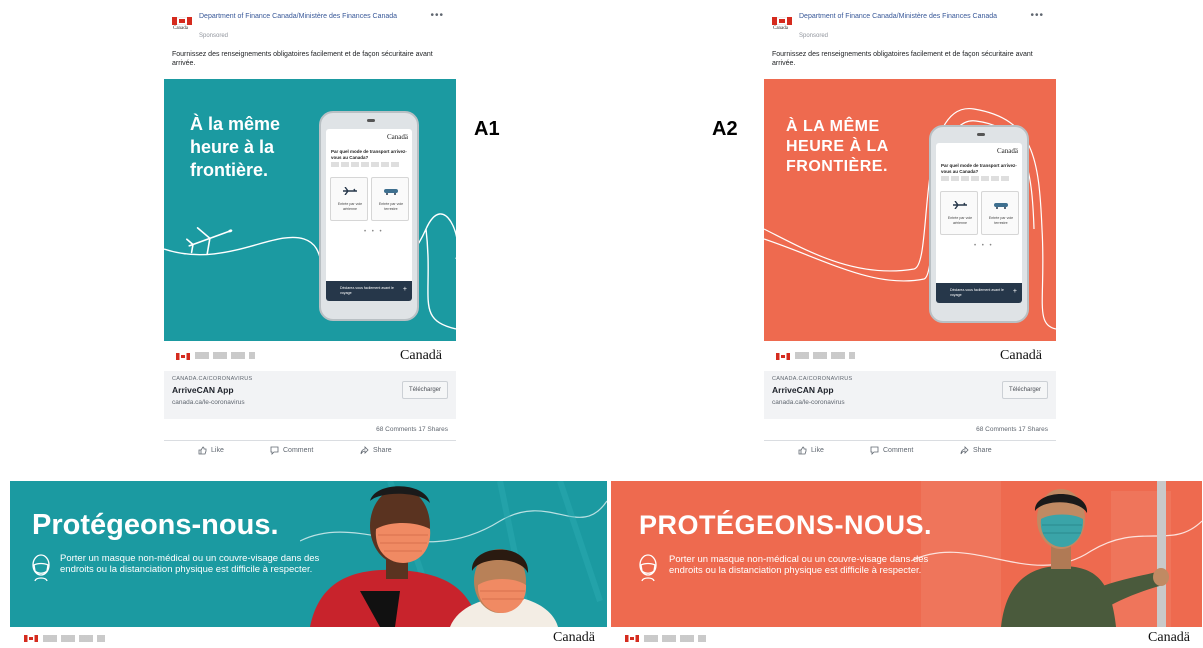 The width and height of the screenshot is (1203, 648). I want to click on creative-headline: À la même heure à la frontière., so click(235, 147).